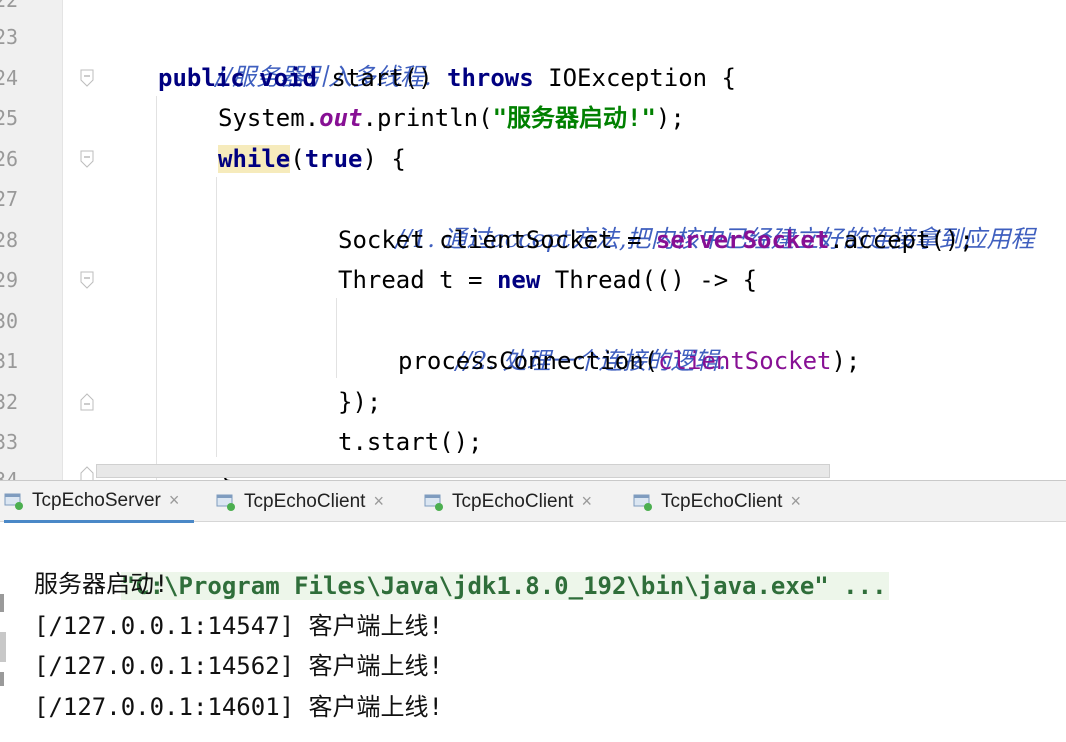 The image size is (1066, 742). What do you see at coordinates (574, 118) in the screenshot?
I see `string-literal: "服务器启动!"` at bounding box center [574, 118].